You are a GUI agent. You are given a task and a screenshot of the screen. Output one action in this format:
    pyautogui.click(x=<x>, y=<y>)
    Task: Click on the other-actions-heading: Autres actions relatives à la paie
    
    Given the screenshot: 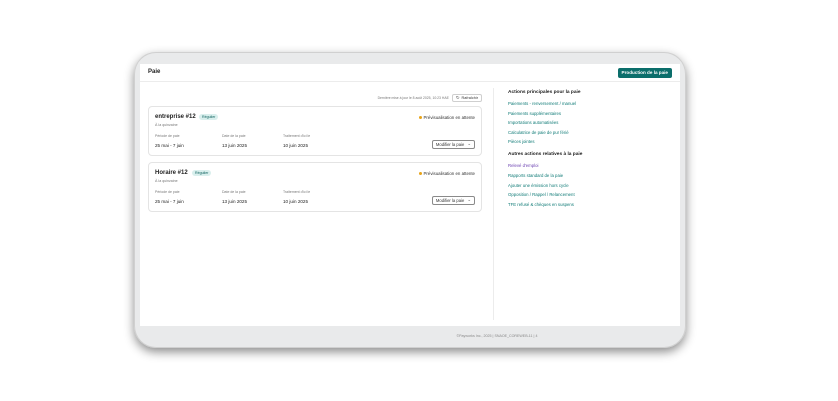 What is the action you would take?
    pyautogui.click(x=545, y=155)
    